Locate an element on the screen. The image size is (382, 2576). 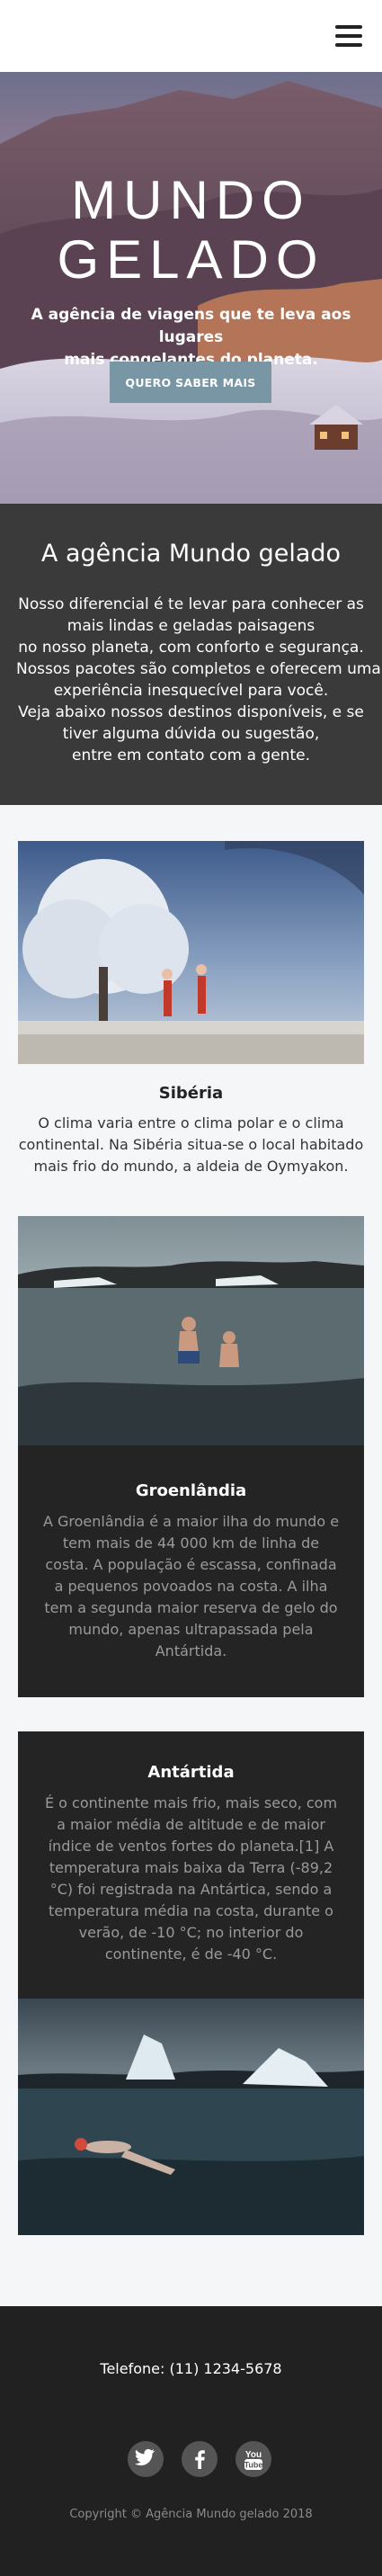
svg-text: You is located at coordinates (253, 2455).